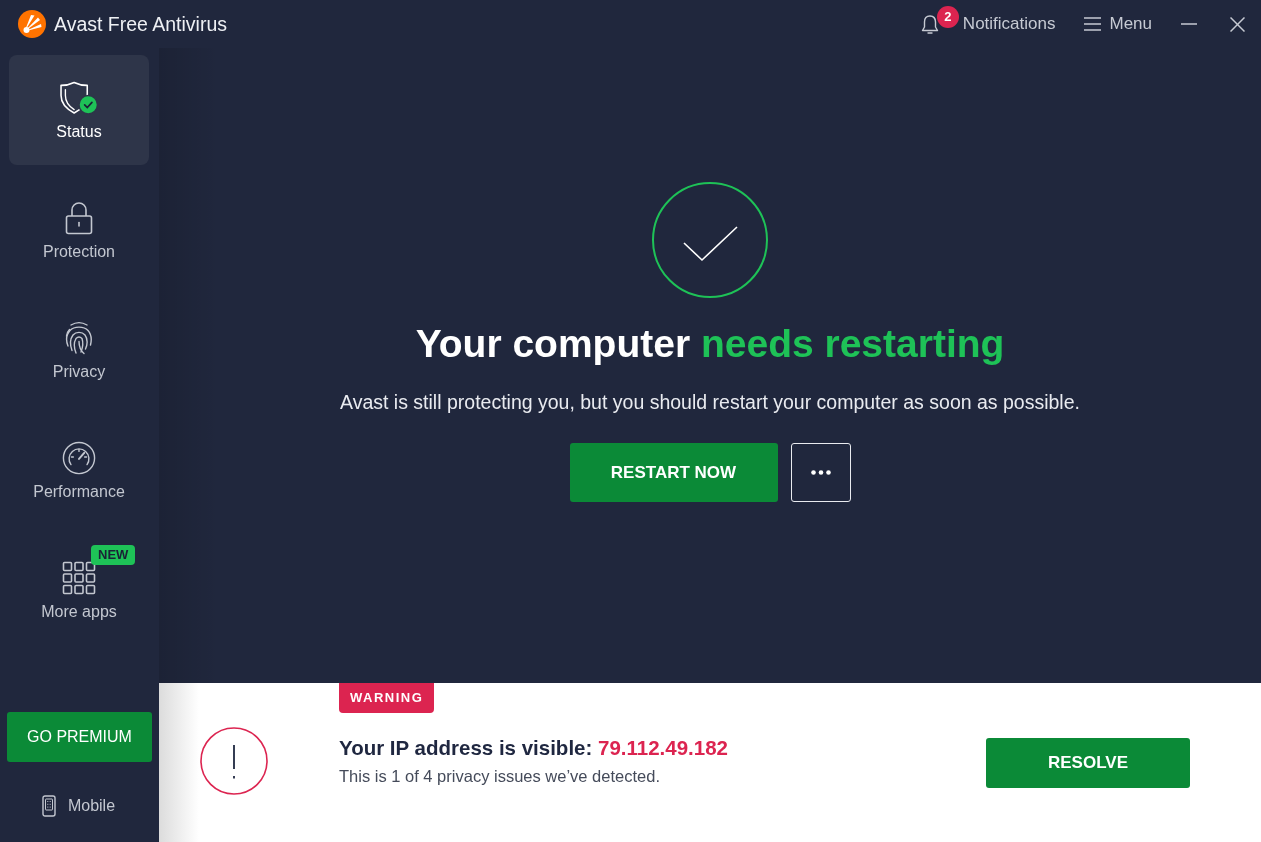 The image size is (1261, 842). I want to click on close-icon, so click(1237, 24).